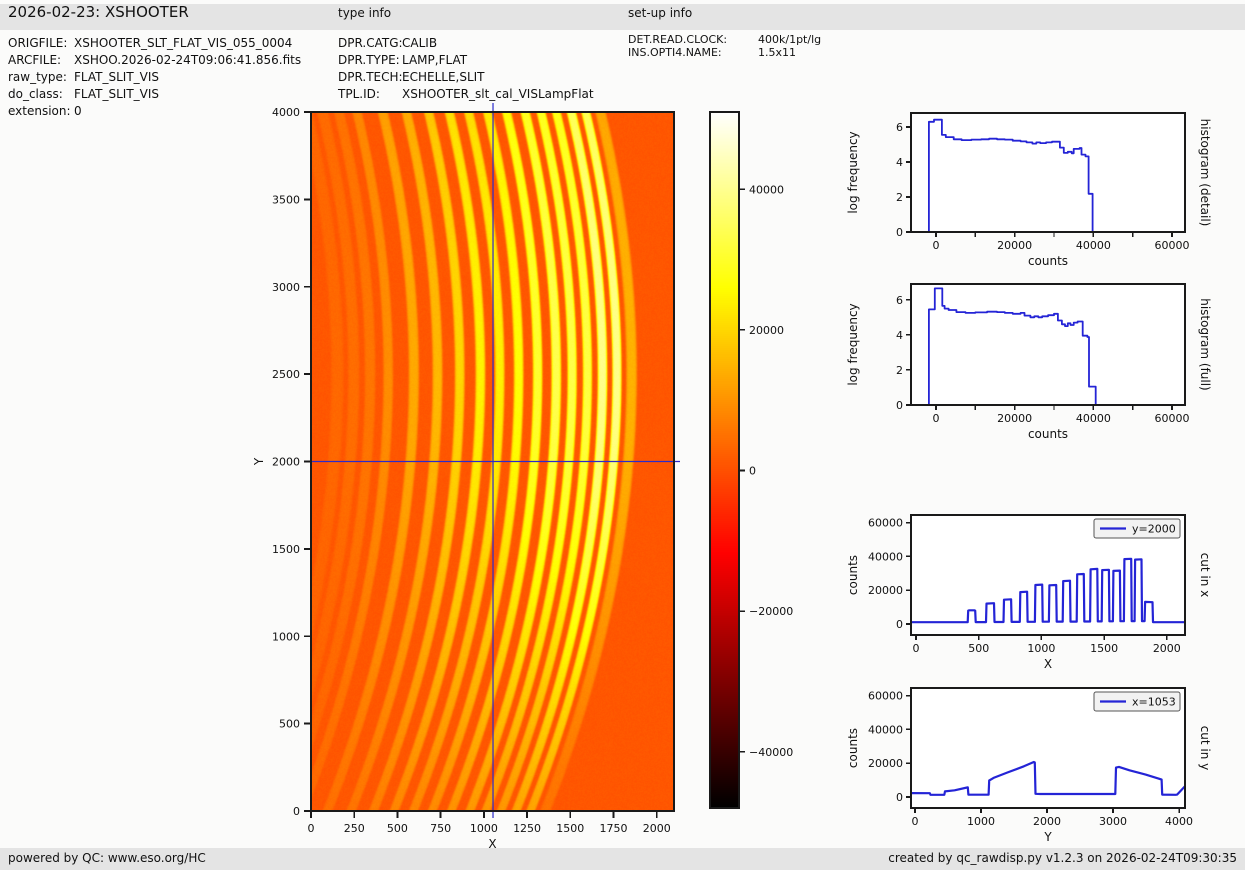  I want to click on svg-text: histogram (detail), so click(1205, 173).